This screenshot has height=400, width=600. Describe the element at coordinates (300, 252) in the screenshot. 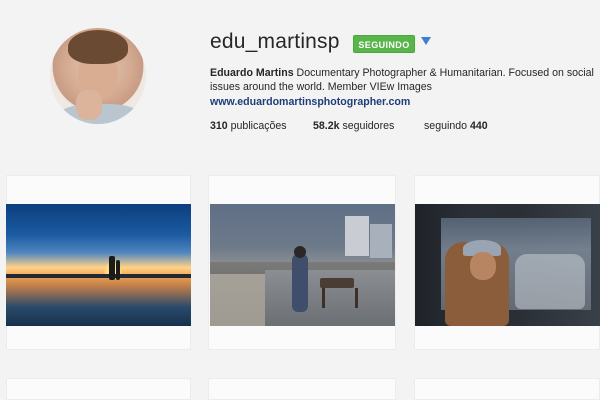

I see `person-head` at that location.